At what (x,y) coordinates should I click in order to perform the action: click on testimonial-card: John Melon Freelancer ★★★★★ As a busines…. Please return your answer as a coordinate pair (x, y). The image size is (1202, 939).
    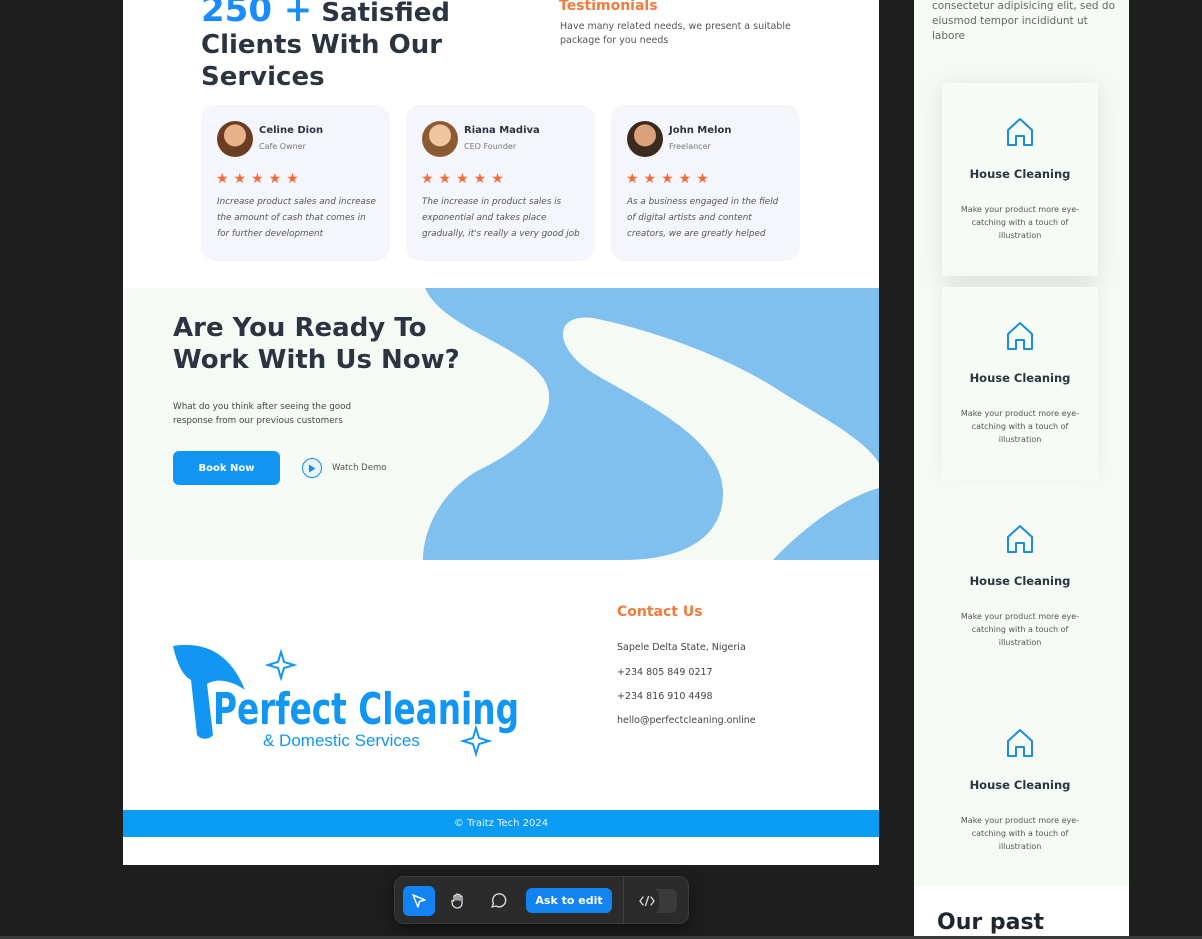
    Looking at the image, I should click on (705, 183).